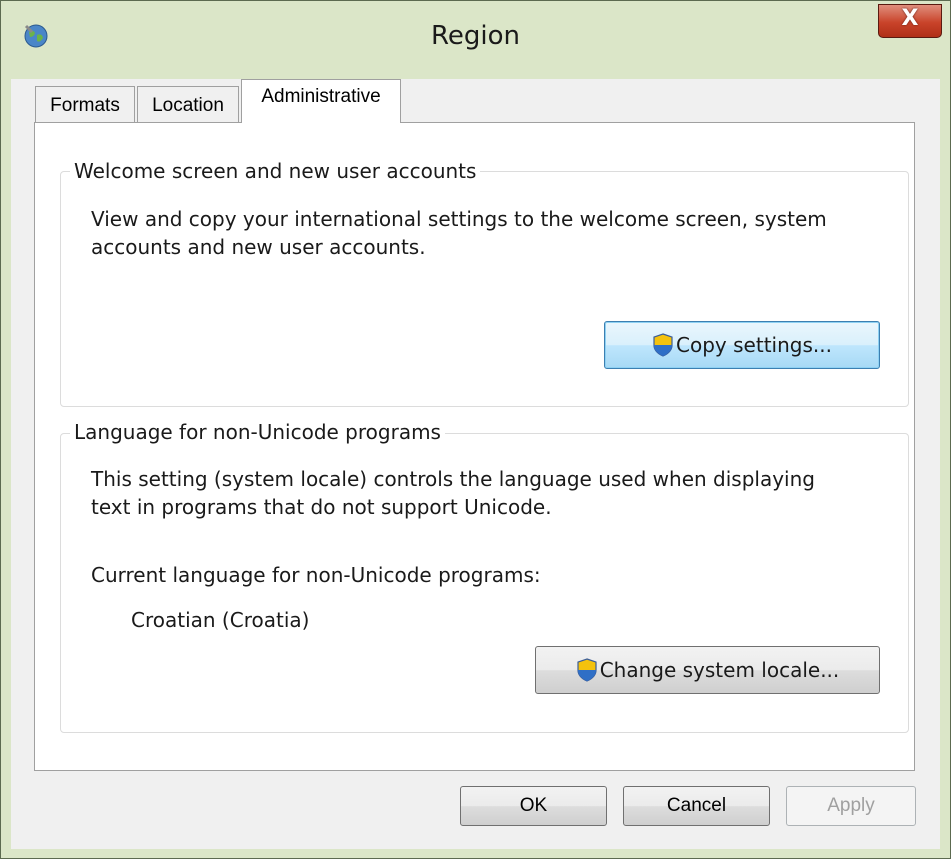  What do you see at coordinates (85, 105) in the screenshot?
I see `tab-formats: Formats` at bounding box center [85, 105].